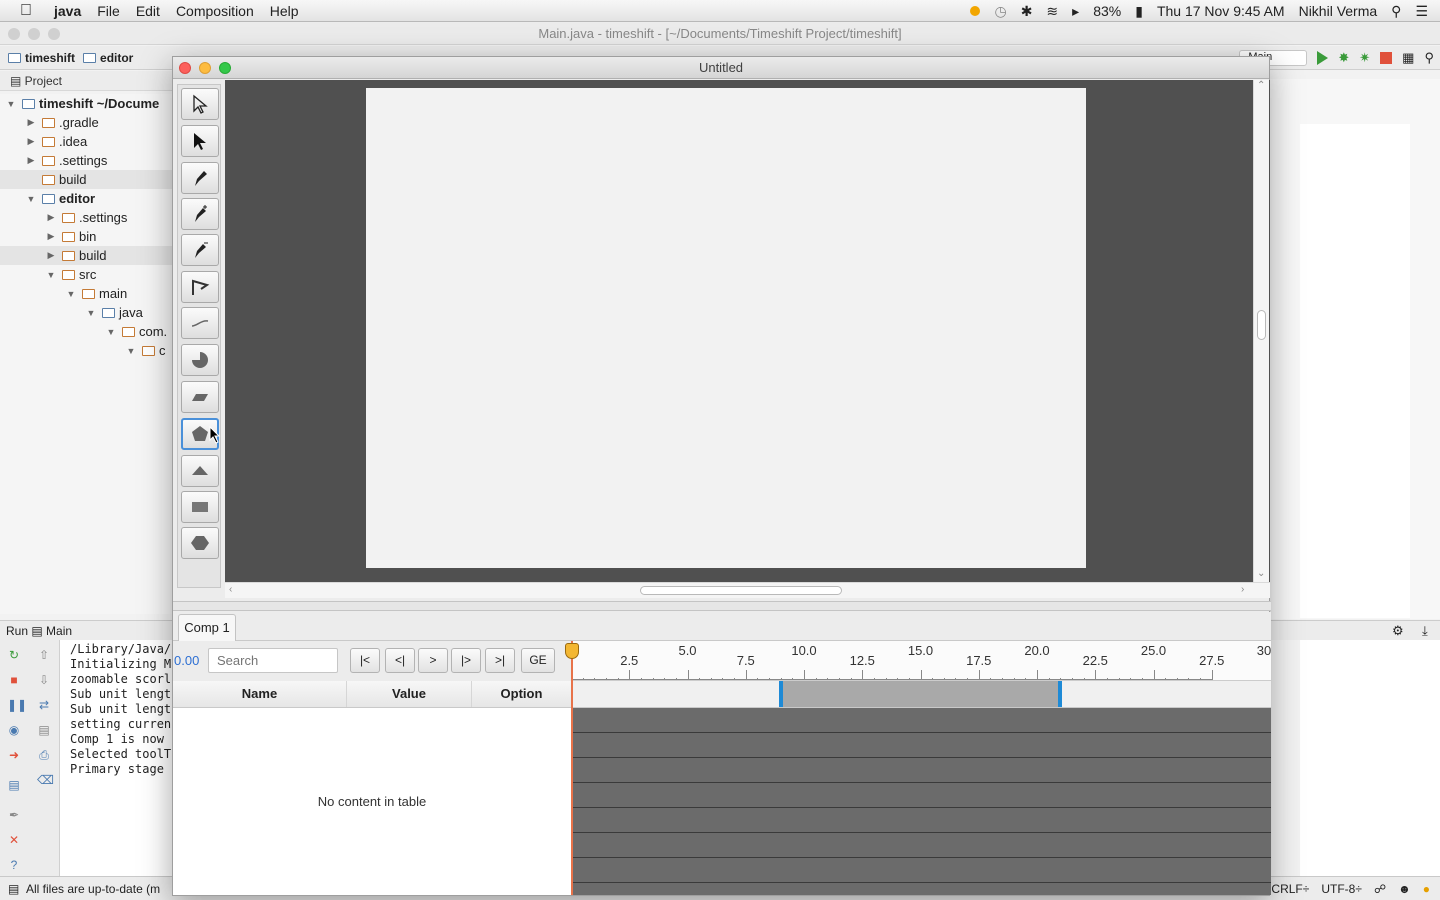 The width and height of the screenshot is (1440, 900). Describe the element at coordinates (86, 293) in the screenshot. I see `tree-item: ▼ main` at that location.